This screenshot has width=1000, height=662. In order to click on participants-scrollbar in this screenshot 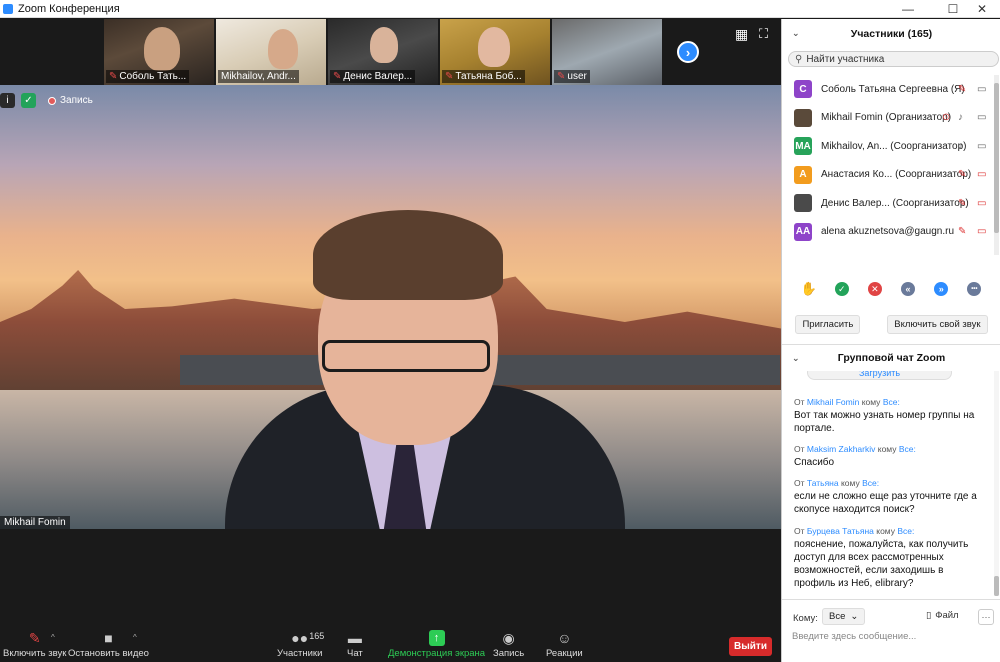, I will do `click(996, 165)`.